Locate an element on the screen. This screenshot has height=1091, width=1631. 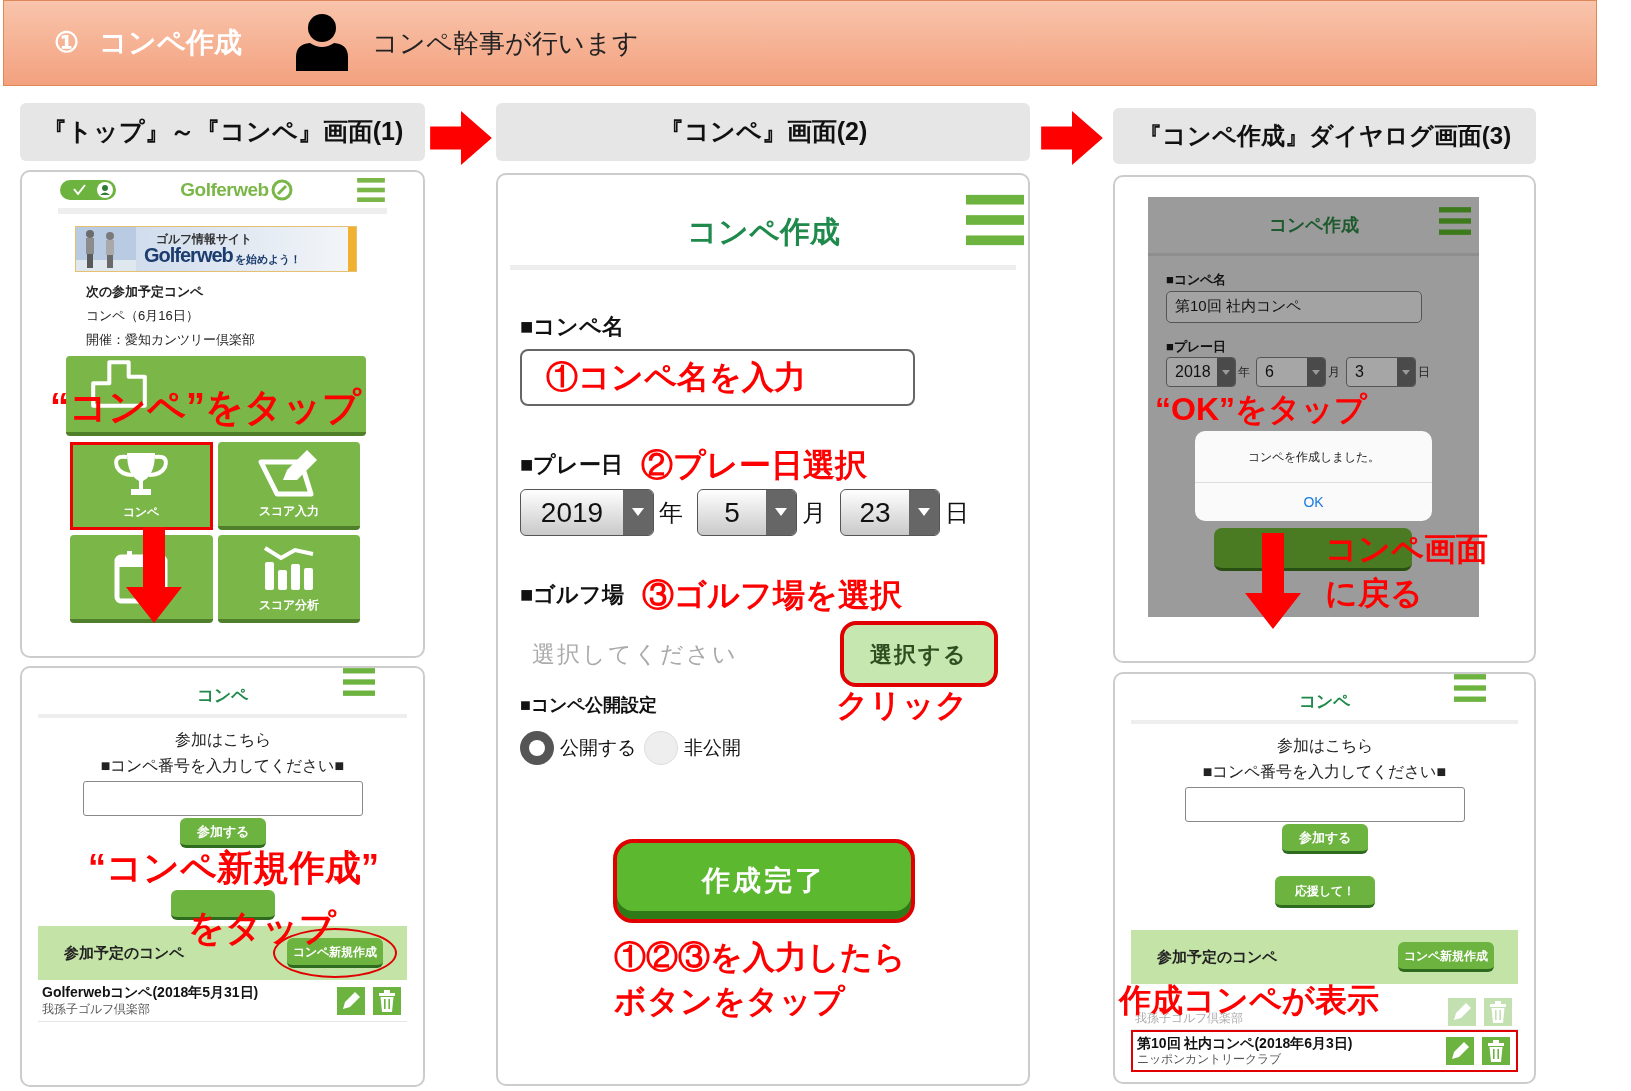
ok-button: OK is located at coordinates (1313, 502).